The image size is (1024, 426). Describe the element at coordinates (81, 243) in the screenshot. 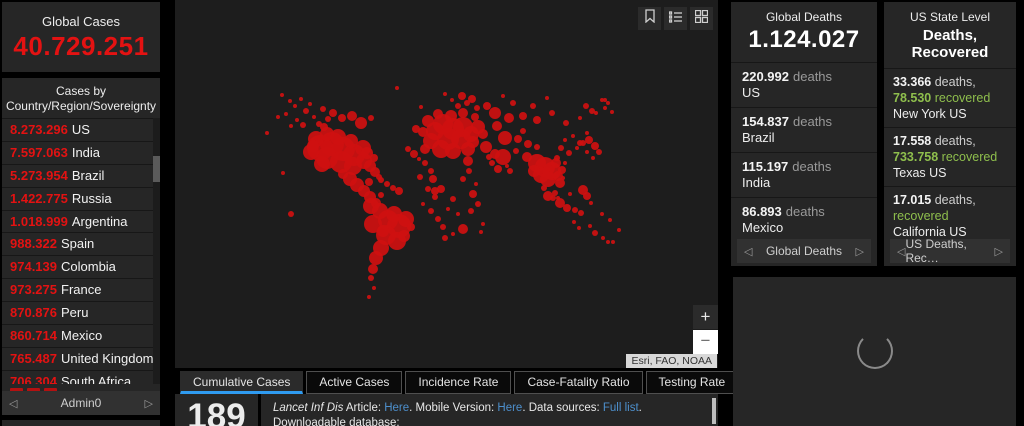

I see `cases-list-item: 988.322 Spain` at that location.